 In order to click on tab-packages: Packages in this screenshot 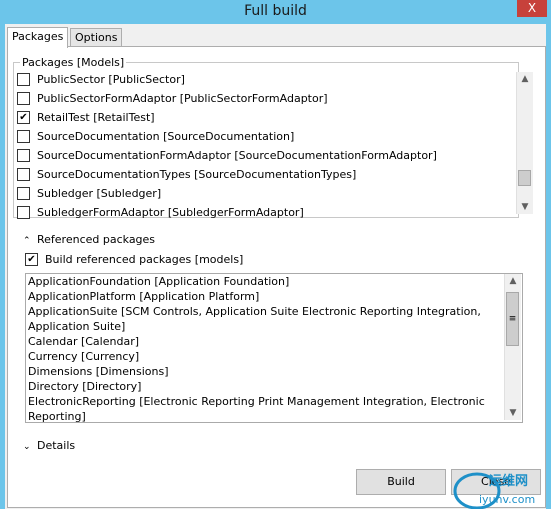, I will do `click(38, 37)`.